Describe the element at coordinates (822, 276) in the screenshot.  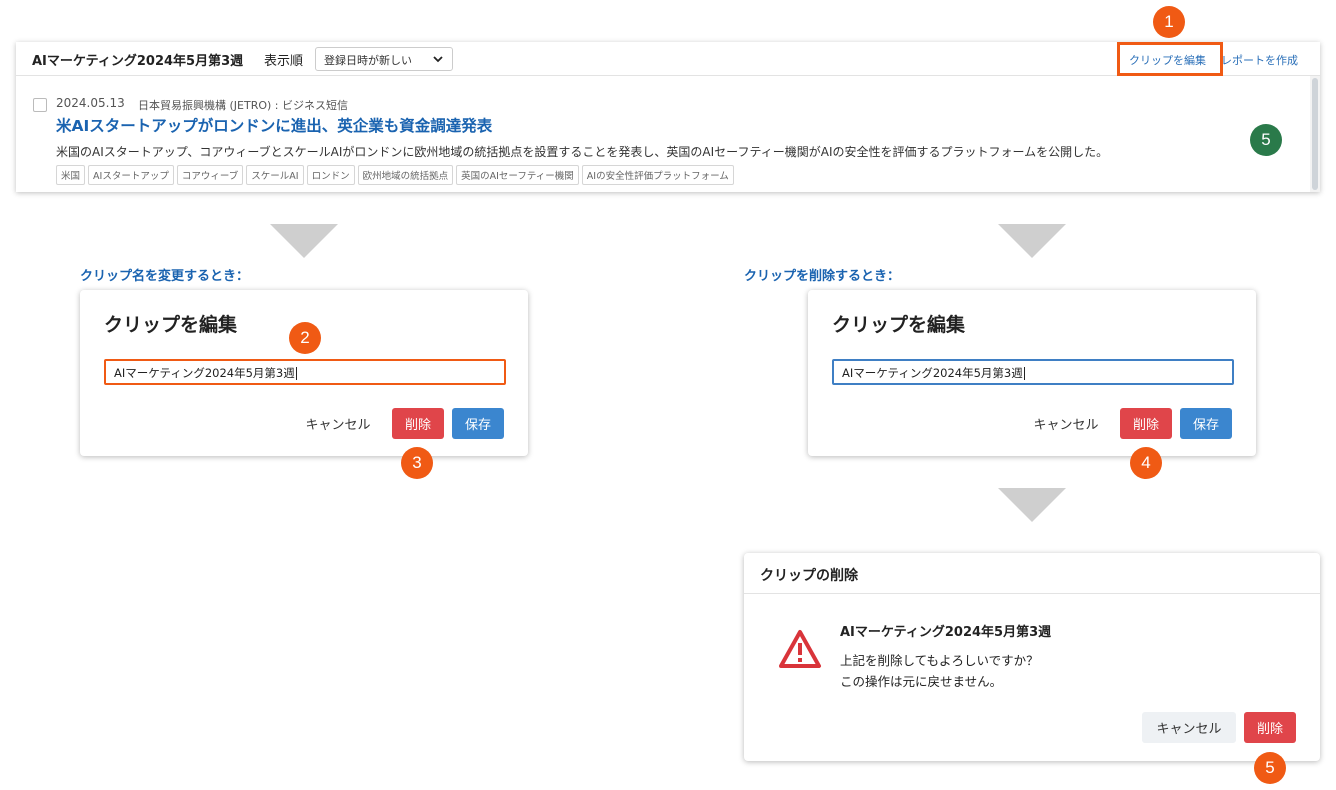
I see `delete-caption: クリップを削除するとき：` at that location.